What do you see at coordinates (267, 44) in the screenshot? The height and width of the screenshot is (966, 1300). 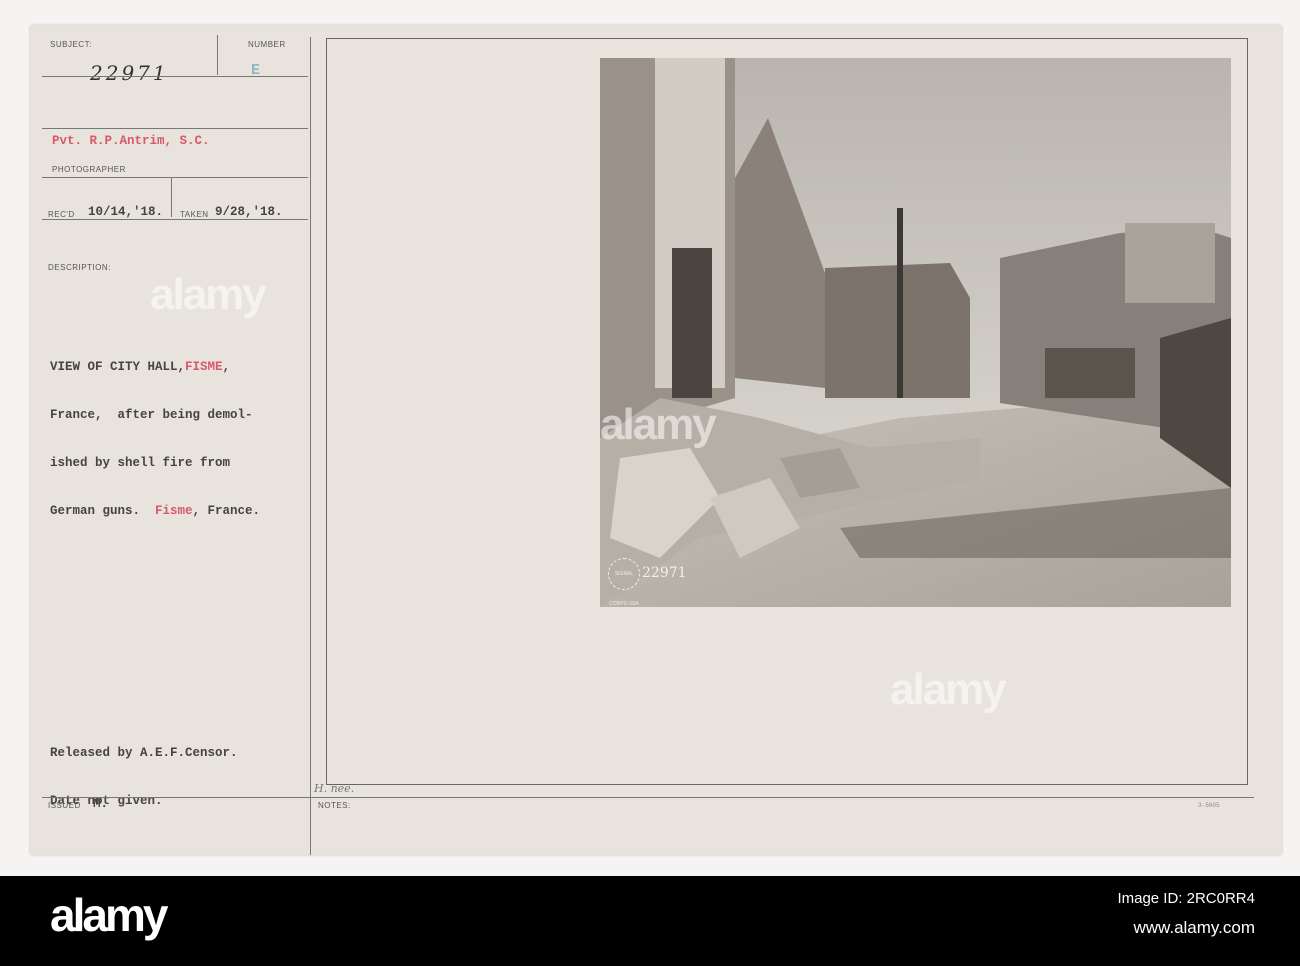 I see `number-label: NUMBER` at bounding box center [267, 44].